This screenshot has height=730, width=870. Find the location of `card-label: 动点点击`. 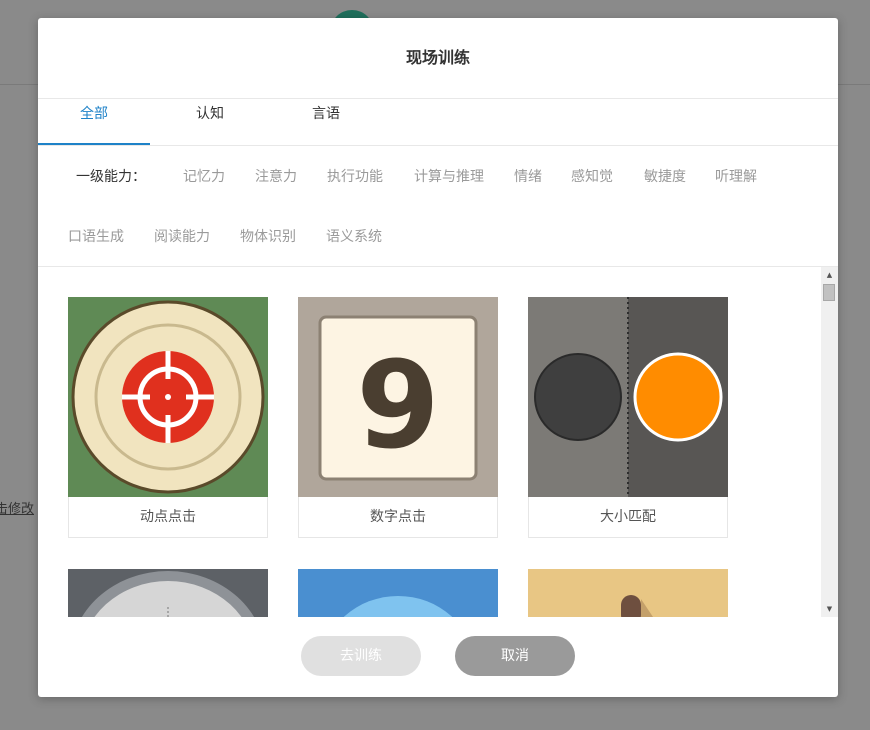

card-label: 动点点击 is located at coordinates (168, 517).